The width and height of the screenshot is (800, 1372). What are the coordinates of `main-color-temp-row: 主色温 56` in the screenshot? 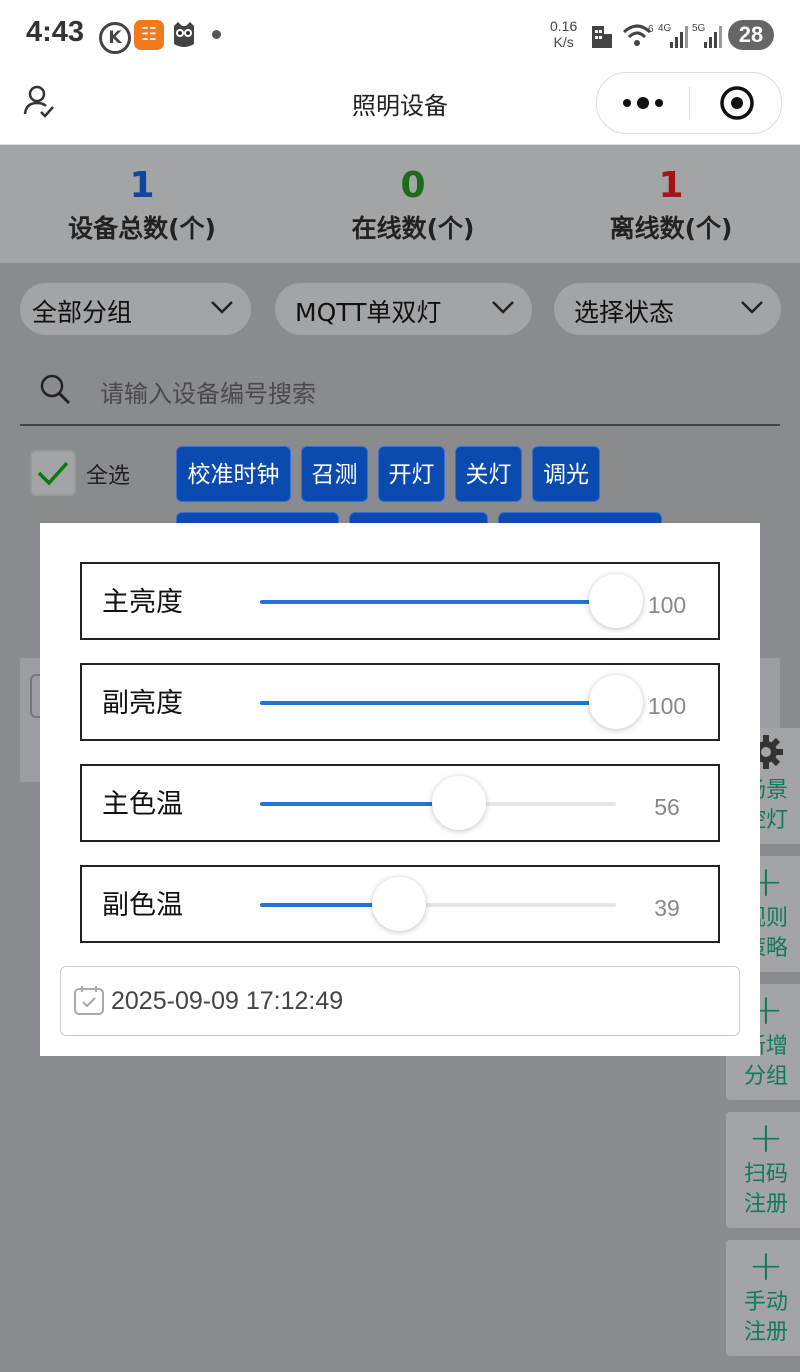 It's located at (400, 803).